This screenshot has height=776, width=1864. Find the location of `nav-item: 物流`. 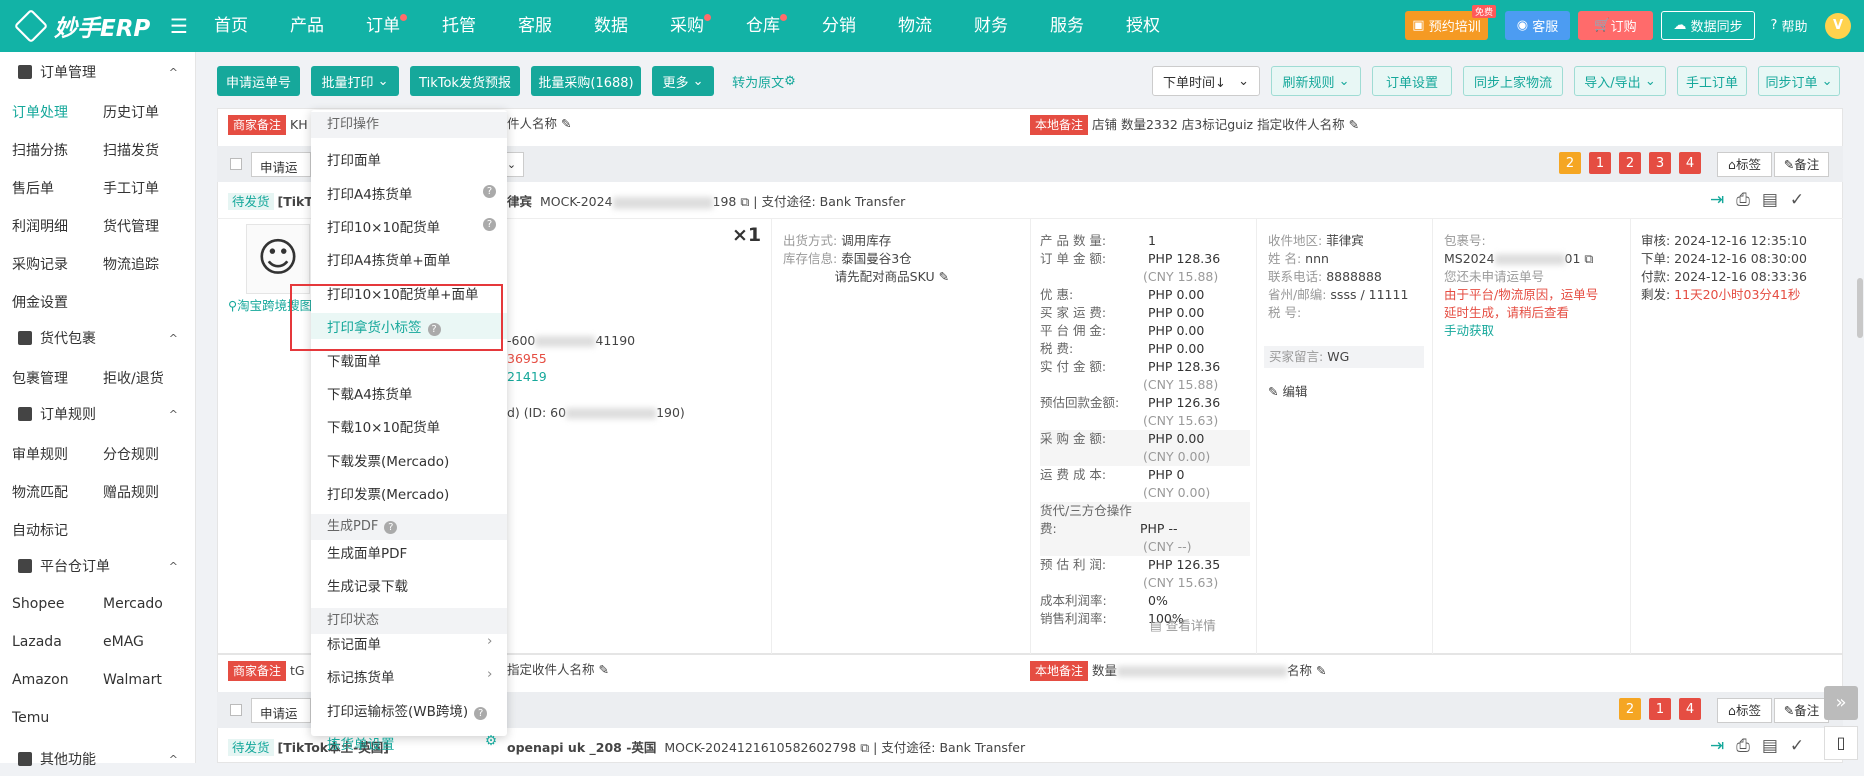

nav-item: 物流 is located at coordinates (915, 26).